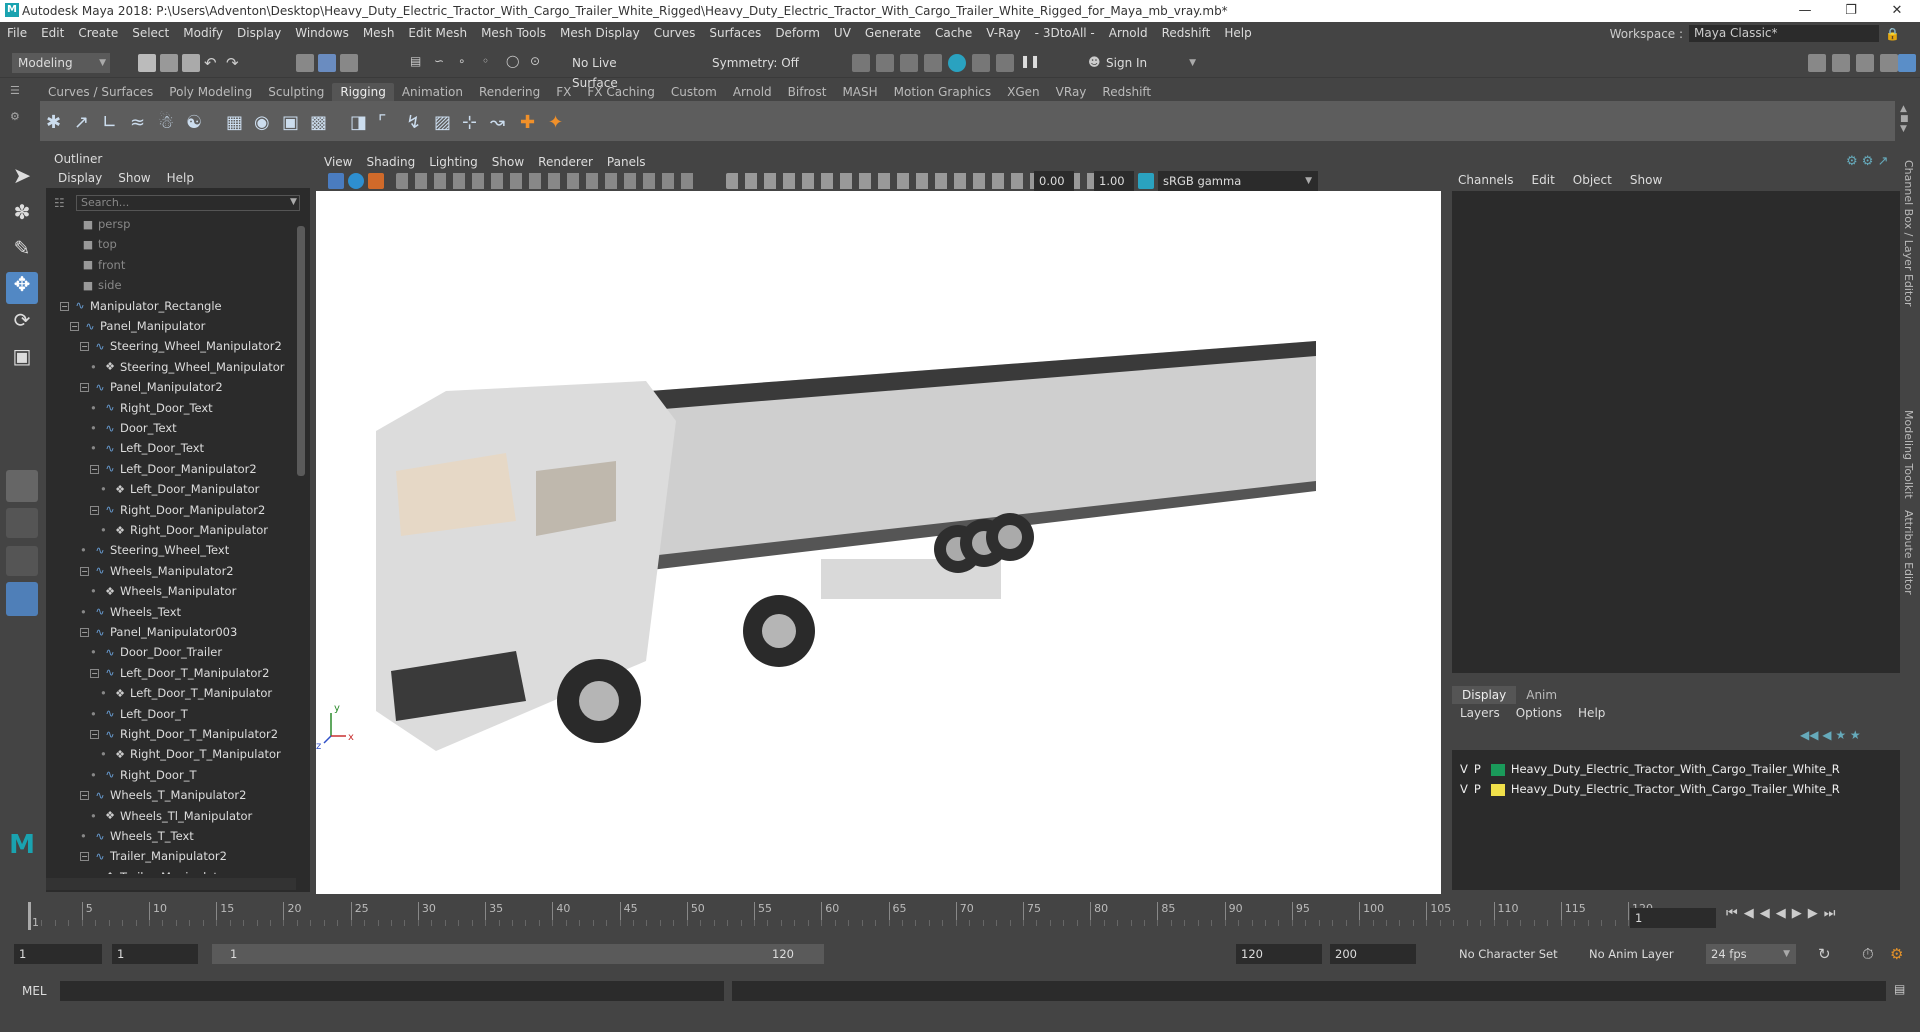 The image size is (1920, 1032). Describe the element at coordinates (59, 203) in the screenshot. I see `search-options-icon: ☷` at that location.